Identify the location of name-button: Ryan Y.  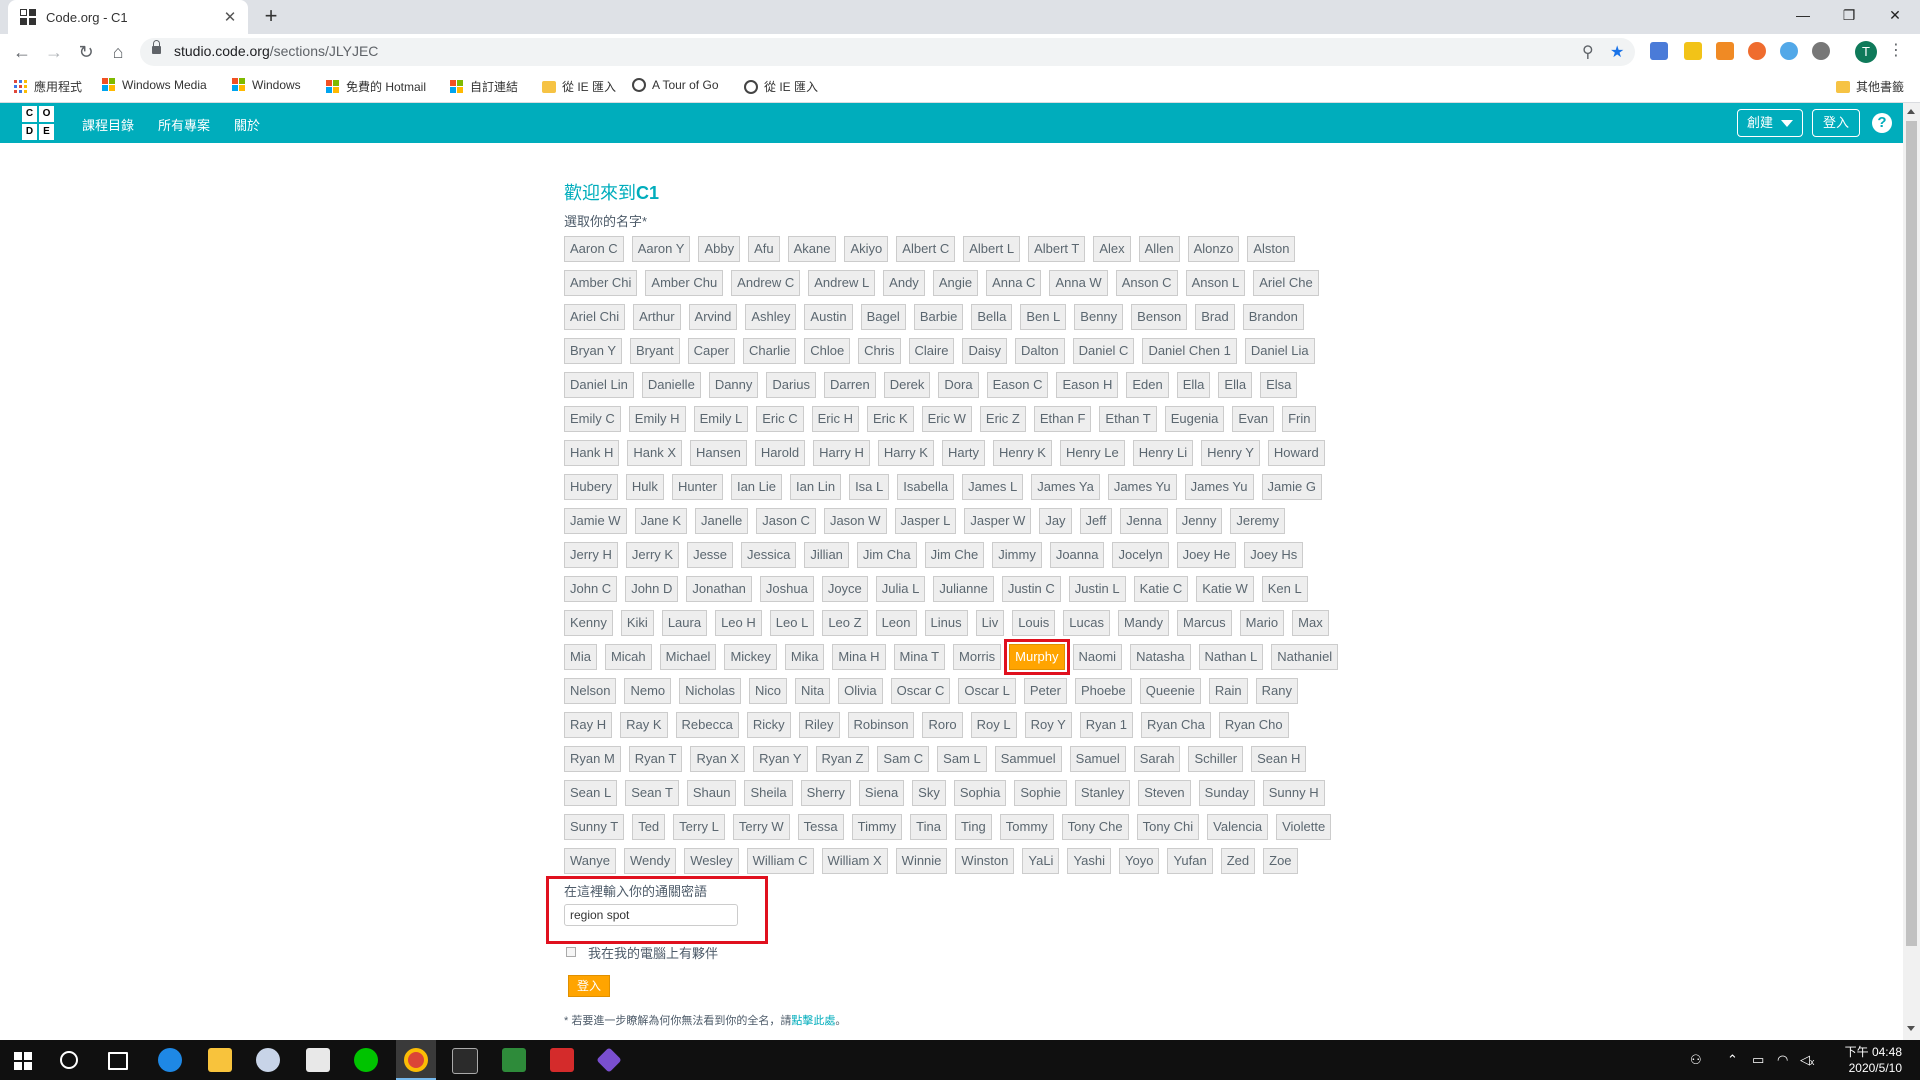
(780, 759).